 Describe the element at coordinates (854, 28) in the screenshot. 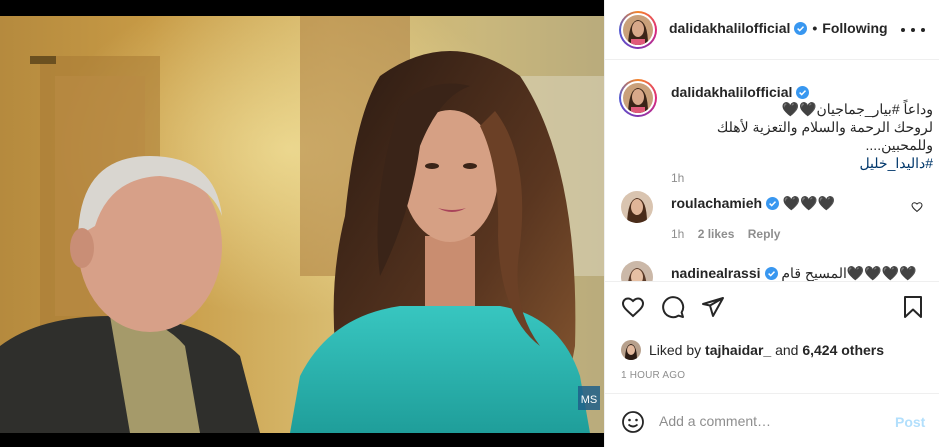

I see `following-button: Following` at that location.